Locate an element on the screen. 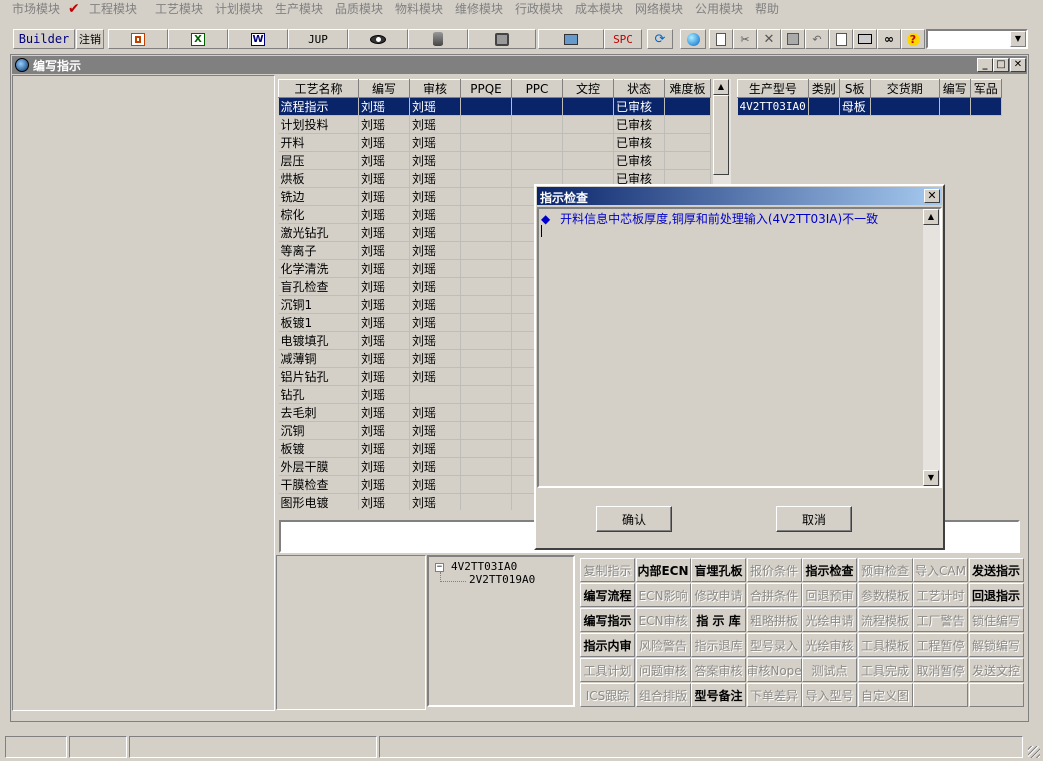  table-cell: 流程指示 is located at coordinates (318, 106).